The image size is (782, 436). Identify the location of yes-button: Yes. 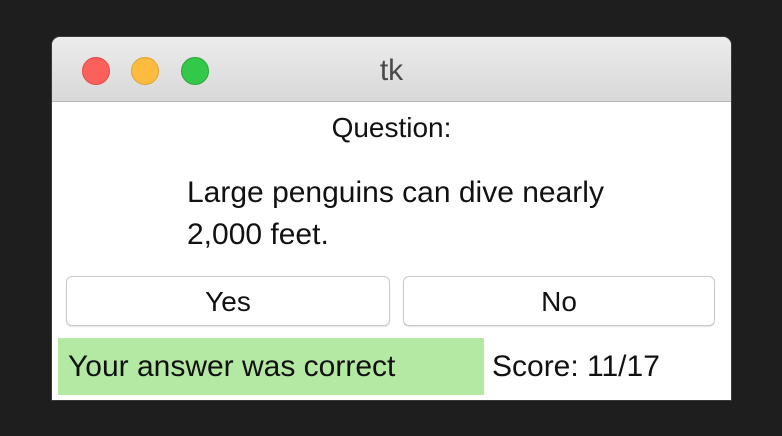
(228, 301).